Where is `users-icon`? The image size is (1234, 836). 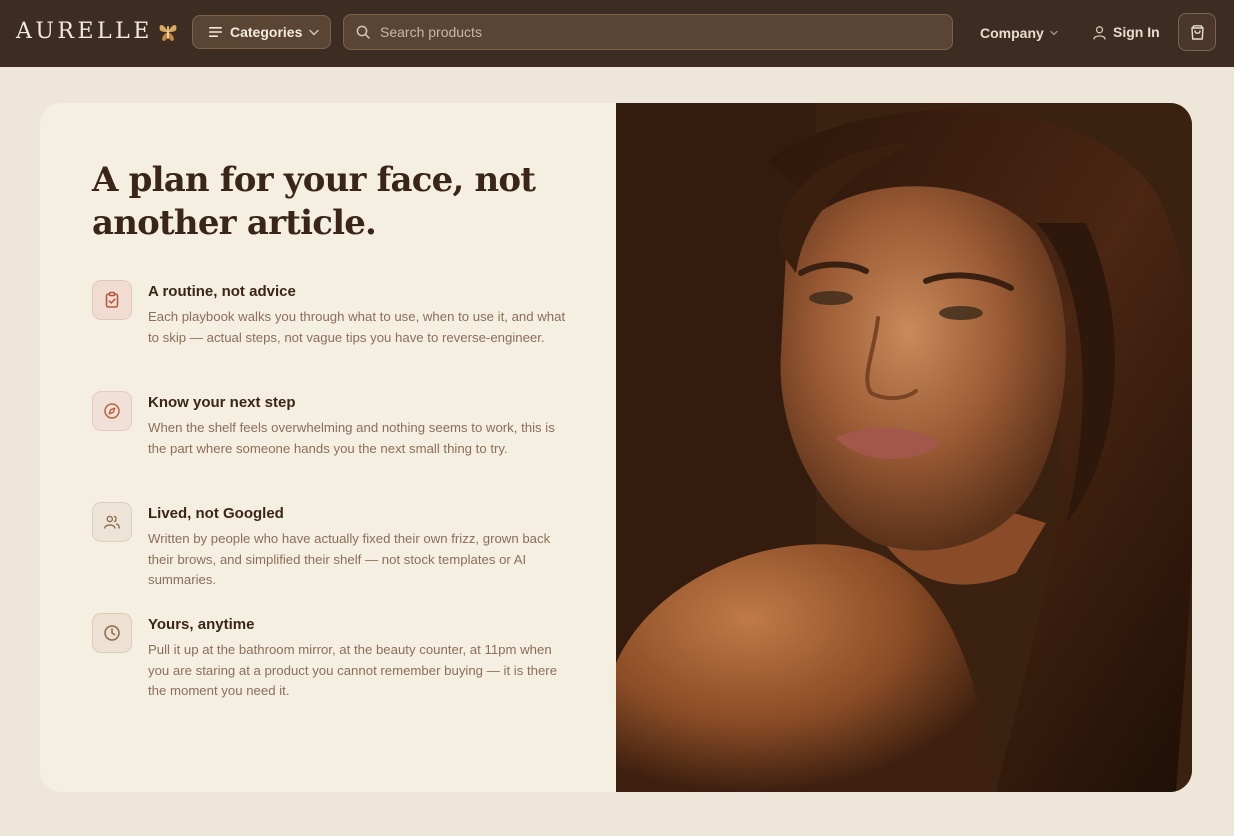
users-icon is located at coordinates (112, 522).